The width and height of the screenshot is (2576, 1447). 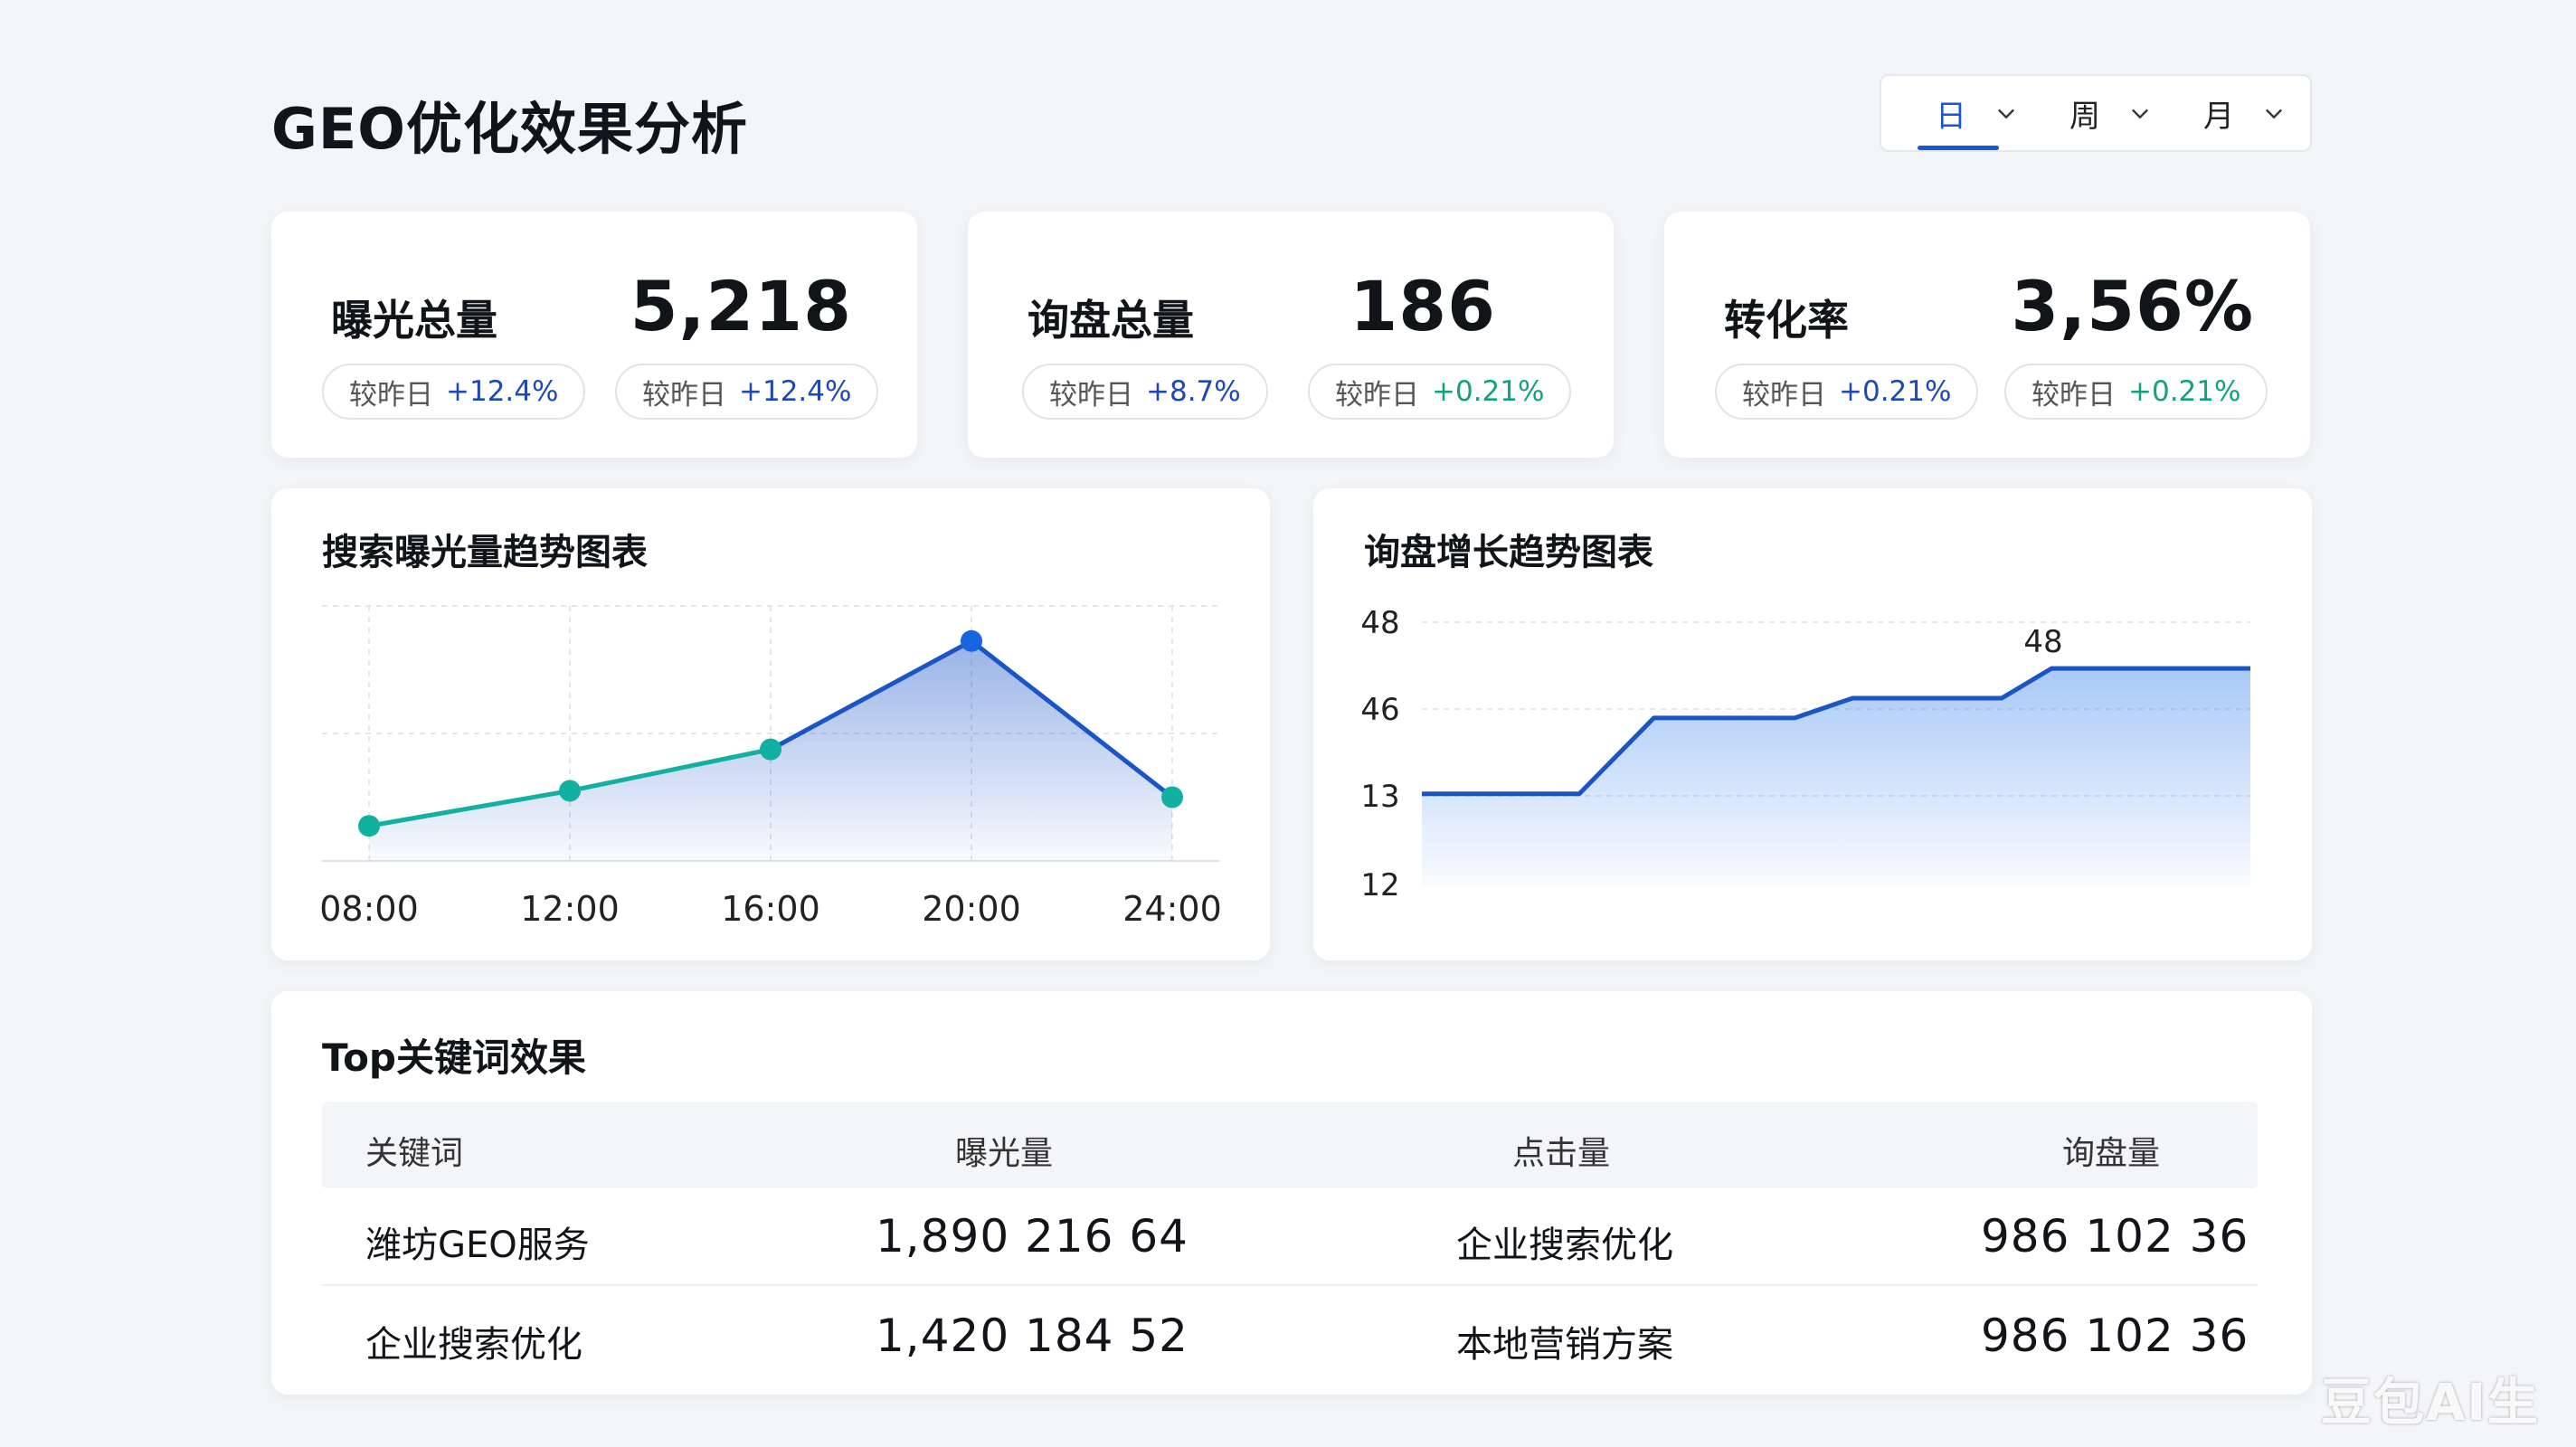 What do you see at coordinates (478, 1245) in the screenshot?
I see `cell-keyword: 潍坊GEO服务` at bounding box center [478, 1245].